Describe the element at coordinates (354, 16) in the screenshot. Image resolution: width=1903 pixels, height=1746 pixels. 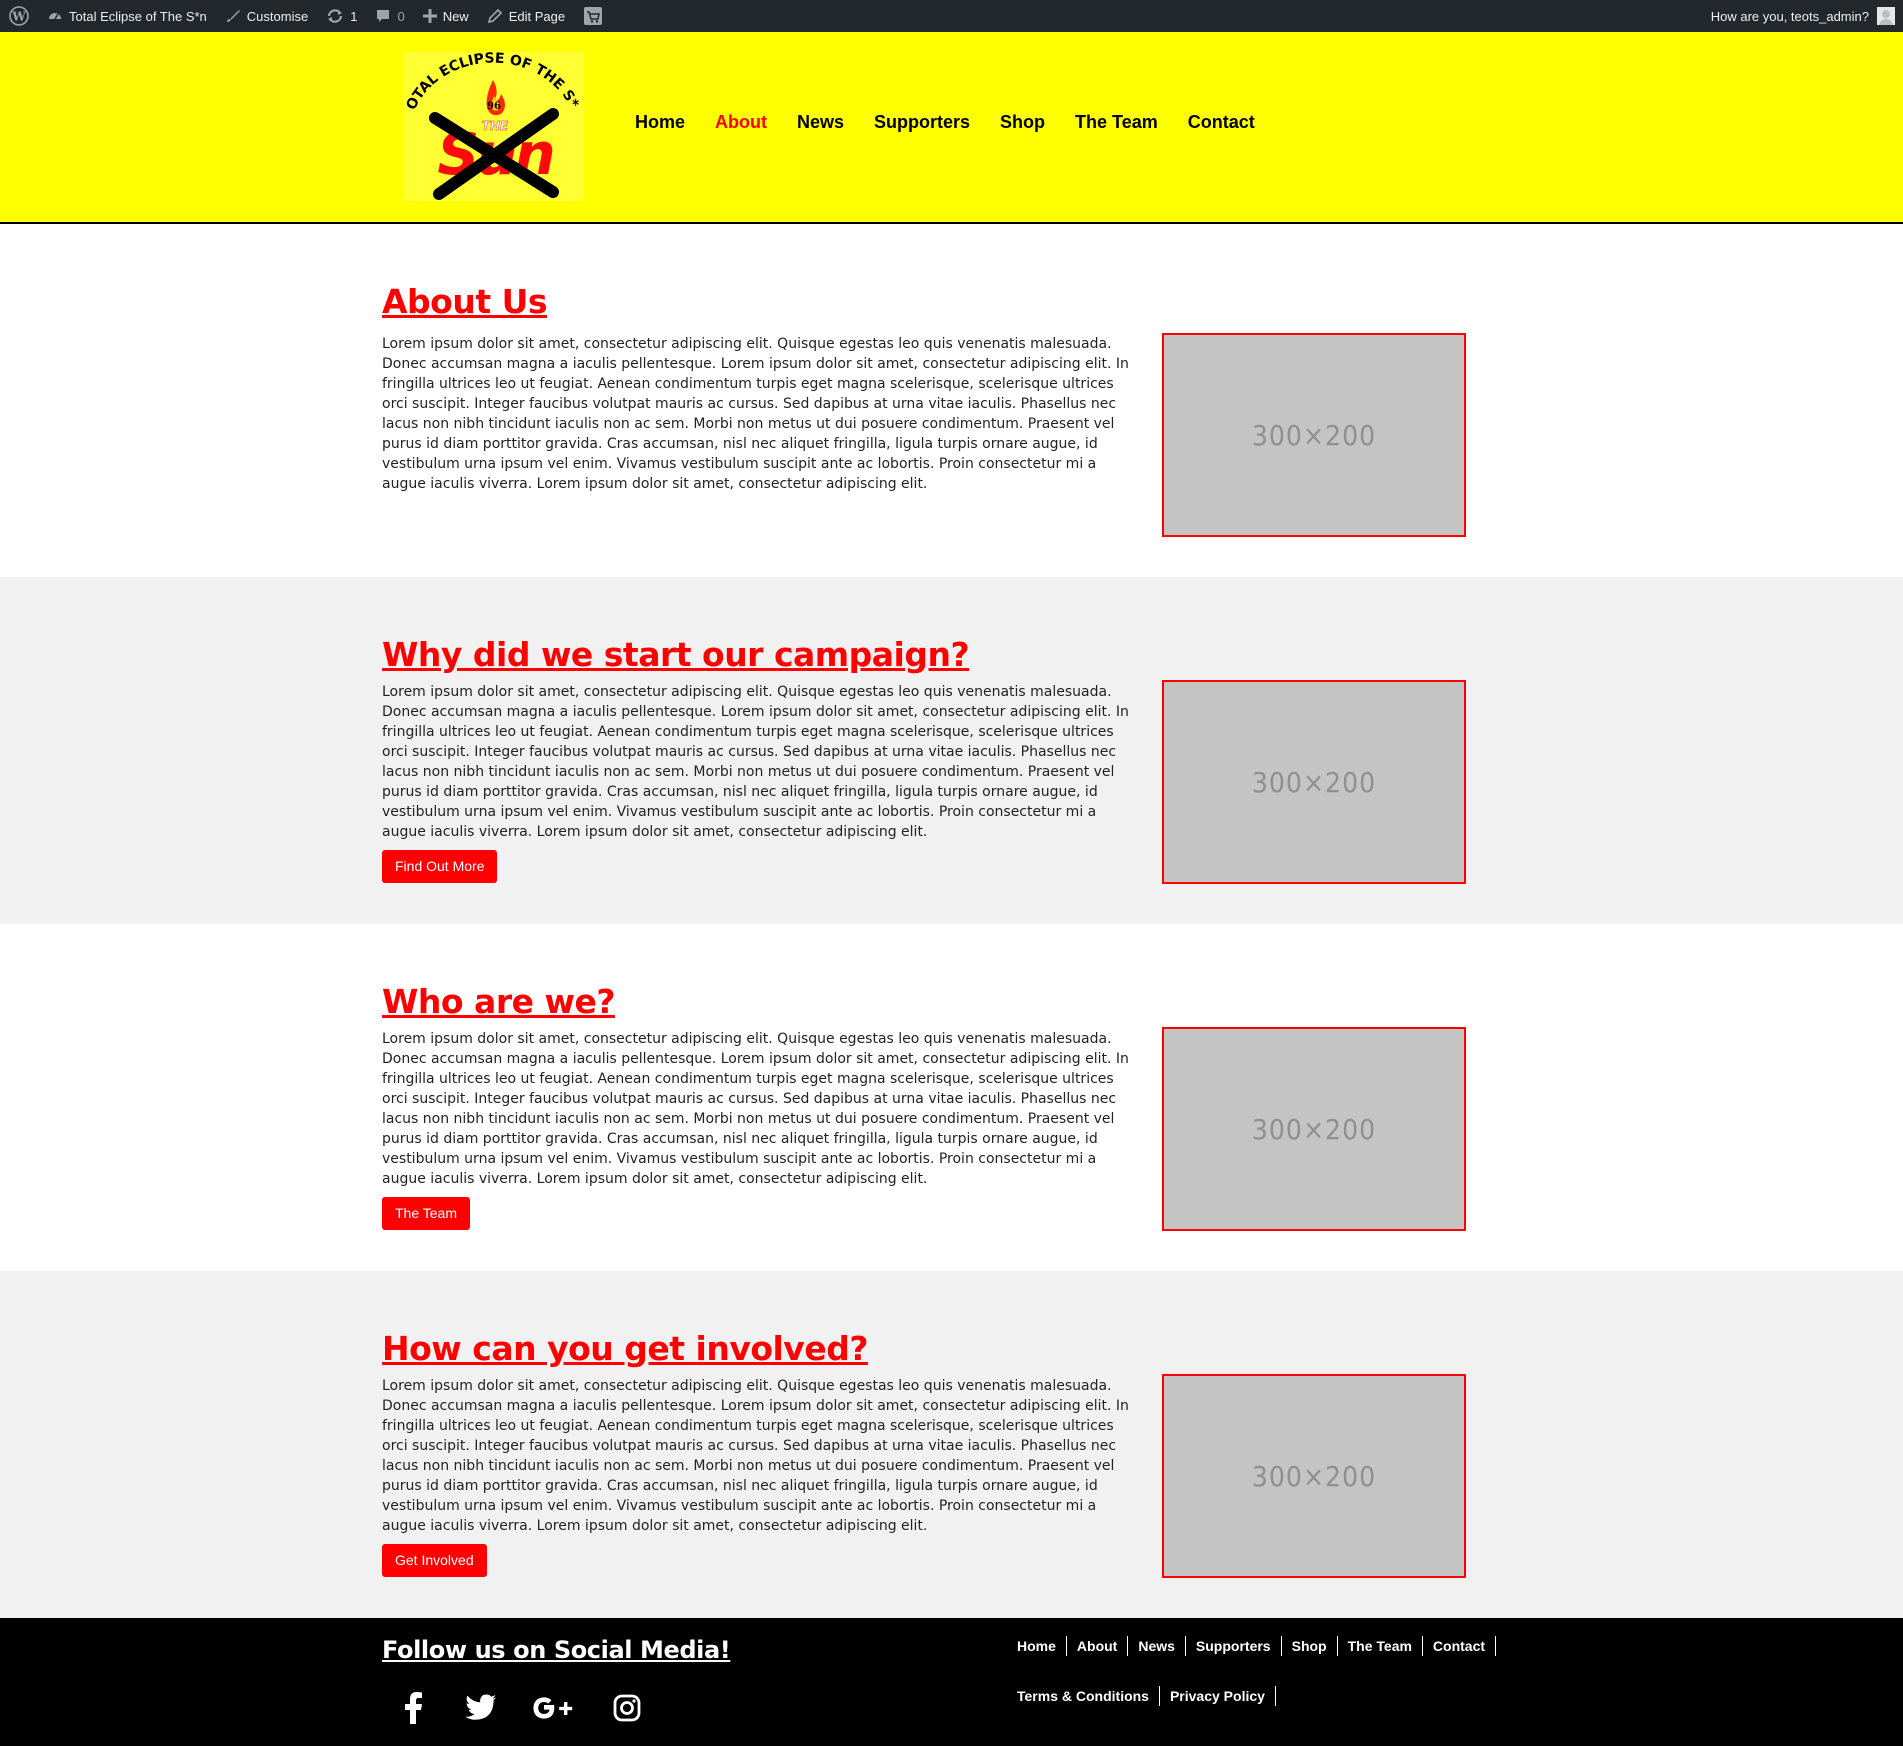
I see `updates-count: 1` at that location.